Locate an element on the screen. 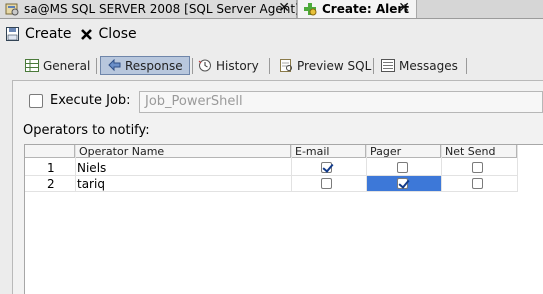  close-button: Close is located at coordinates (108, 34).